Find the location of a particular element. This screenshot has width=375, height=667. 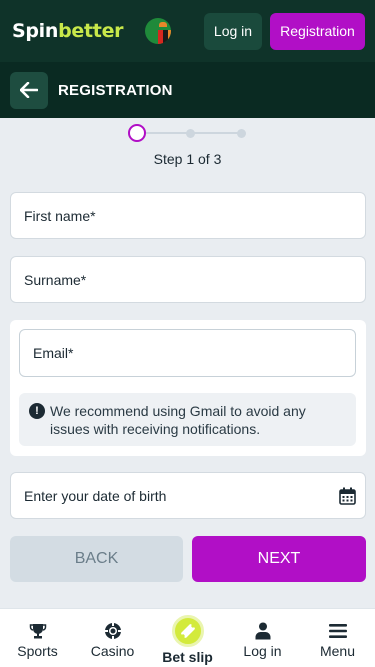

hamburger-menu-icon is located at coordinates (337, 631).